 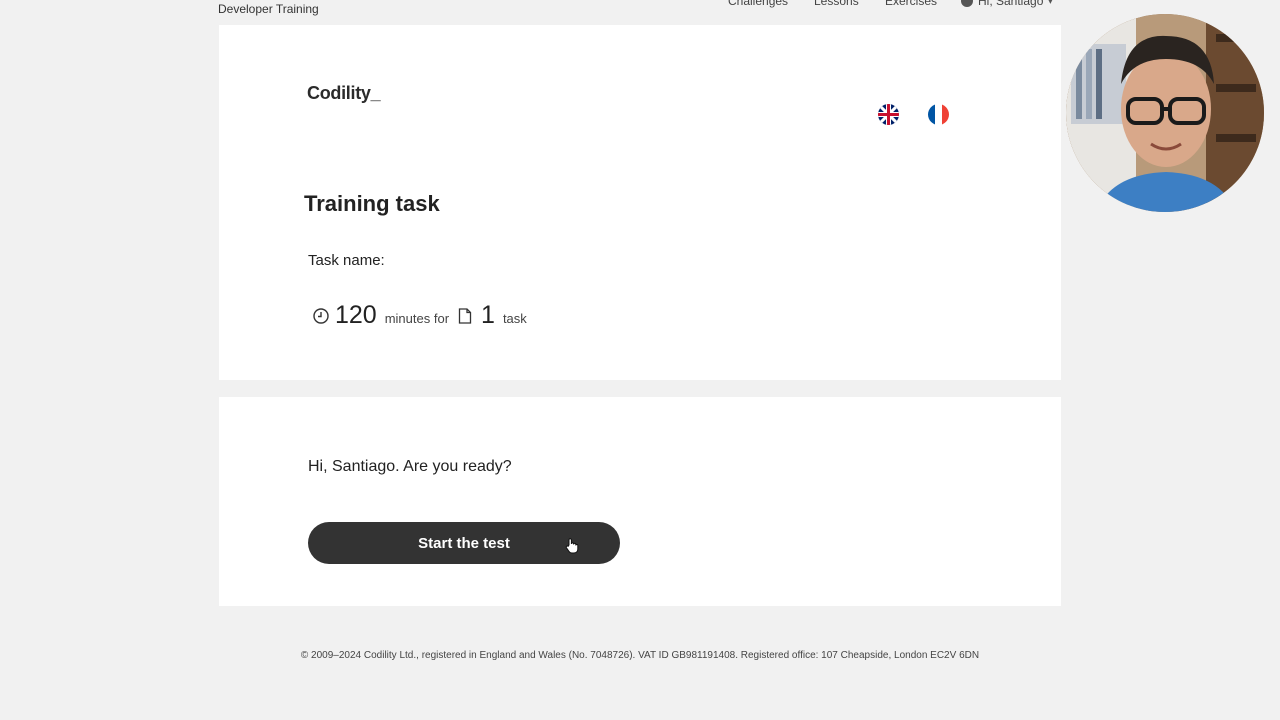 I want to click on task-name-label: Task name:, so click(x=346, y=260).